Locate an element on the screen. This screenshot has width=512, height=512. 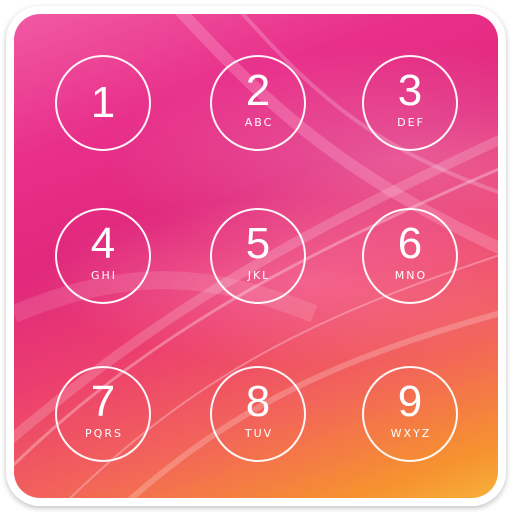
key-8-digit: 8 is located at coordinates (258, 401).